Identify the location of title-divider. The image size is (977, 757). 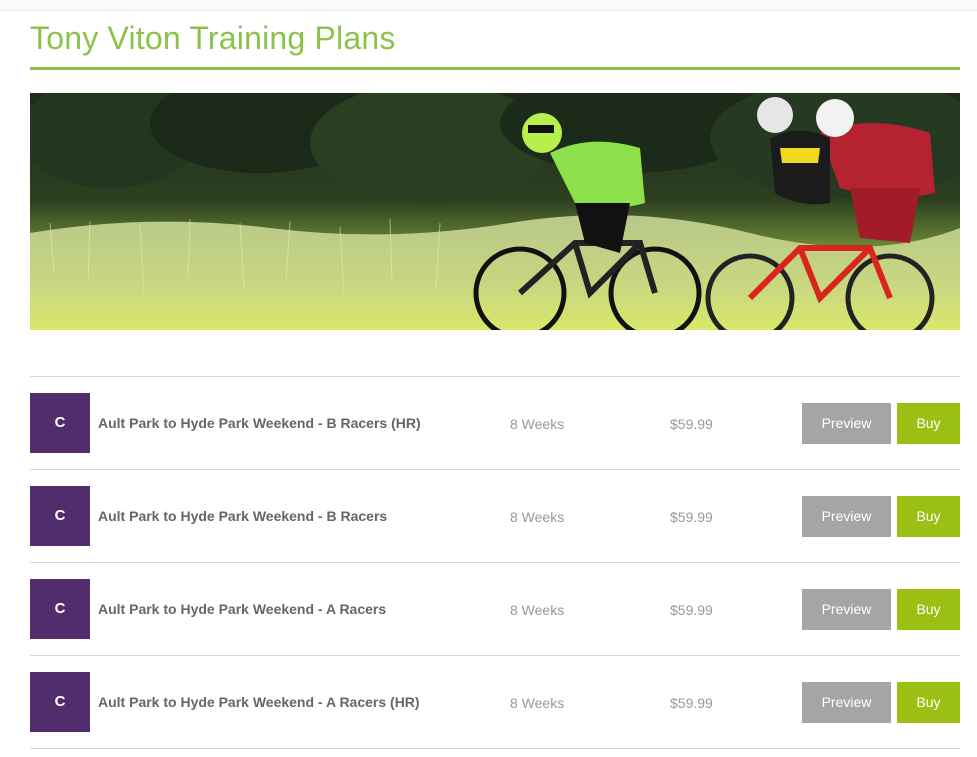
(495, 68).